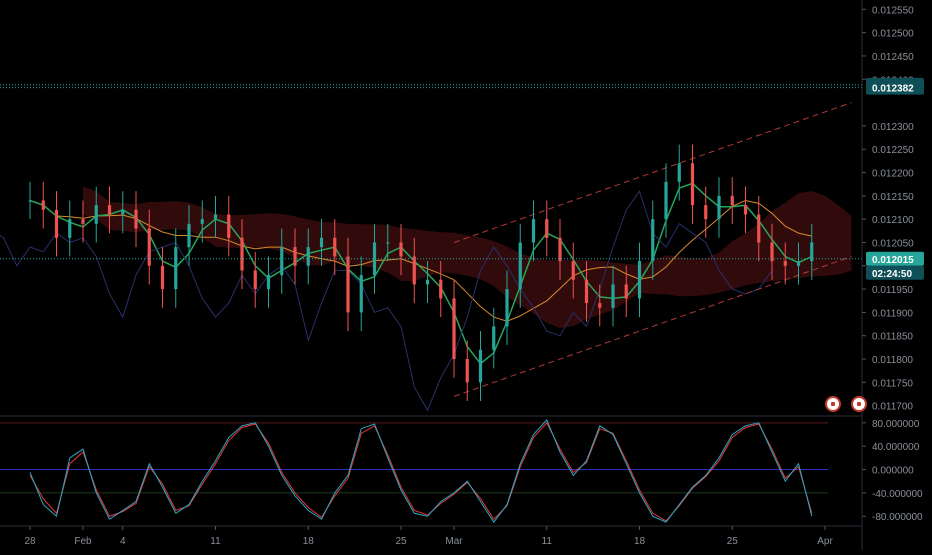 Image resolution: width=932 pixels, height=555 pixels. I want to click on price-tick-label: 0.012250, so click(893, 150).